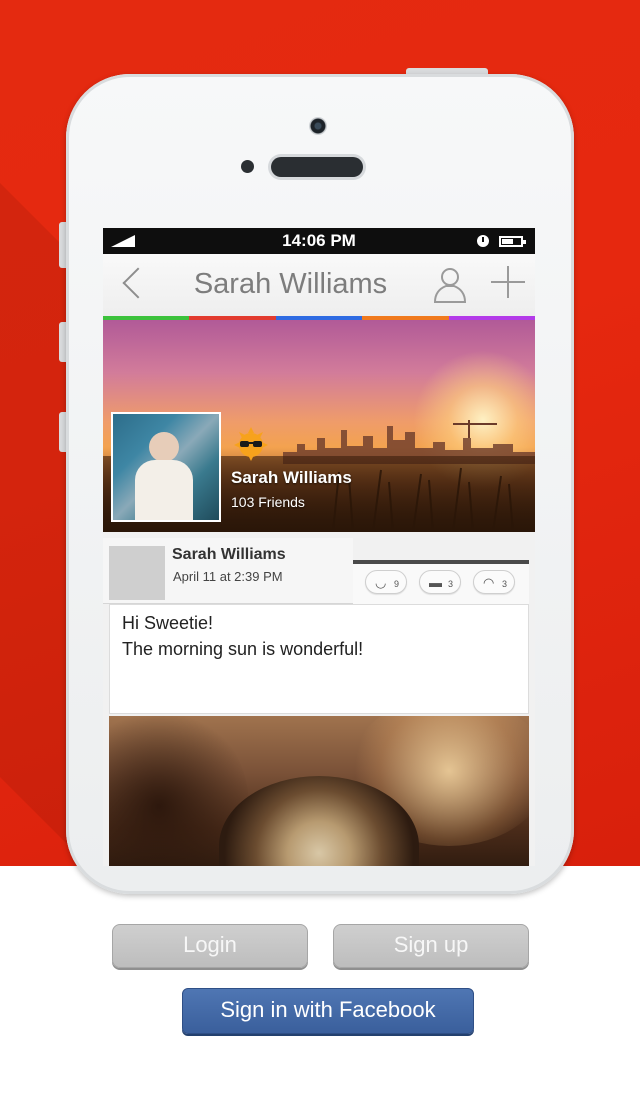  I want to click on signup-button: Sign up, so click(431, 946).